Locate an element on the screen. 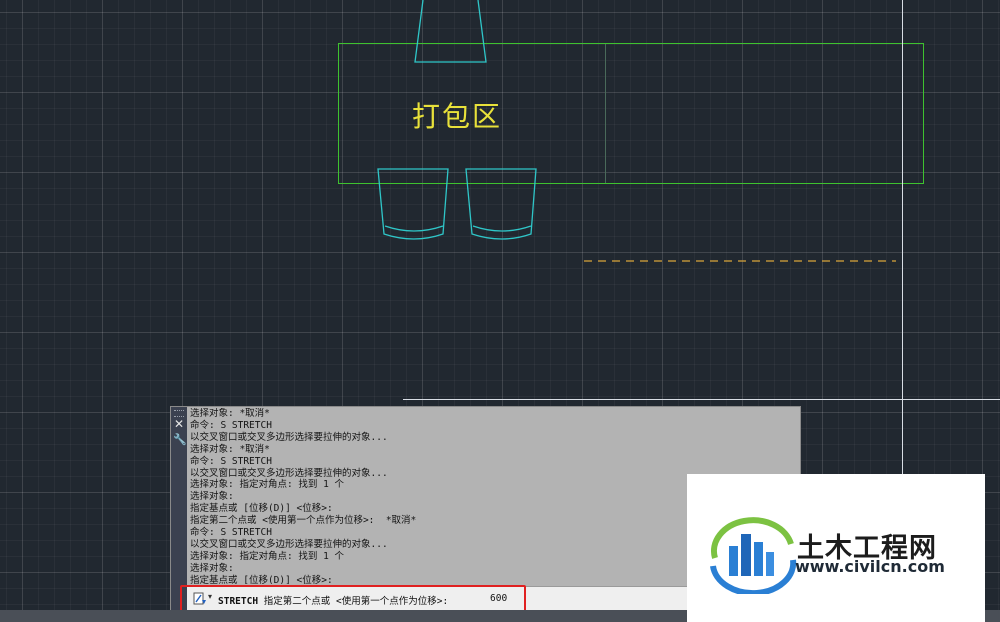 Image resolution: width=1000 pixels, height=622 pixels. command-input-value: 600 is located at coordinates (498, 598).